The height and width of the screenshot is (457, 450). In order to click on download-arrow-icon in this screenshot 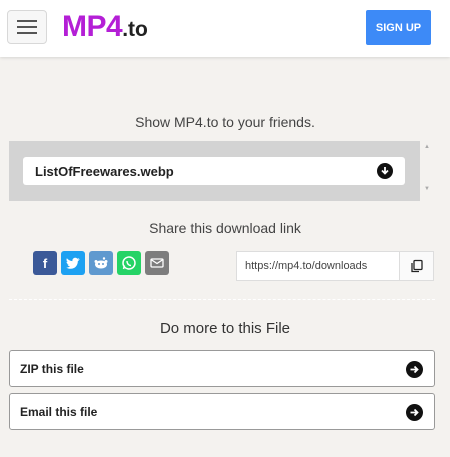, I will do `click(385, 171)`.